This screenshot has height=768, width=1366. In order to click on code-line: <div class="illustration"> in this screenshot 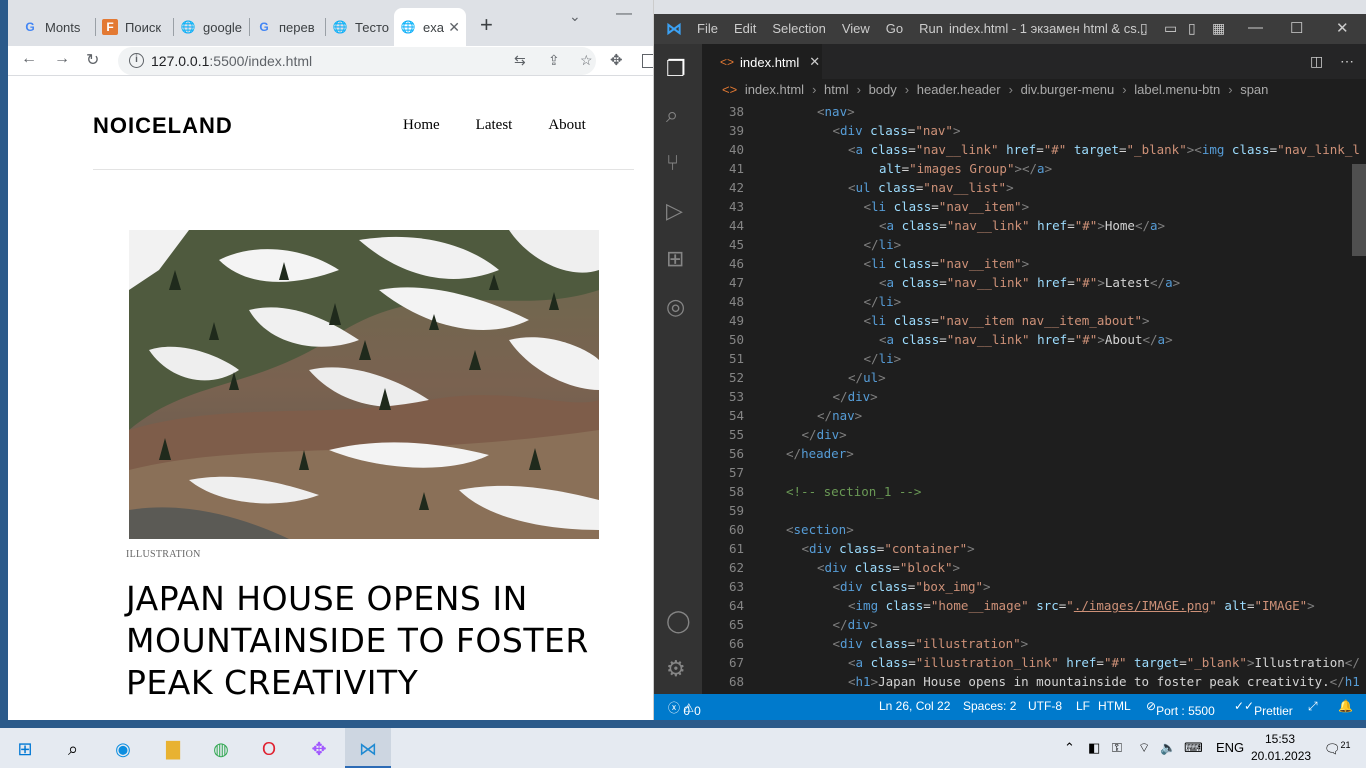, I will do `click(931, 643)`.